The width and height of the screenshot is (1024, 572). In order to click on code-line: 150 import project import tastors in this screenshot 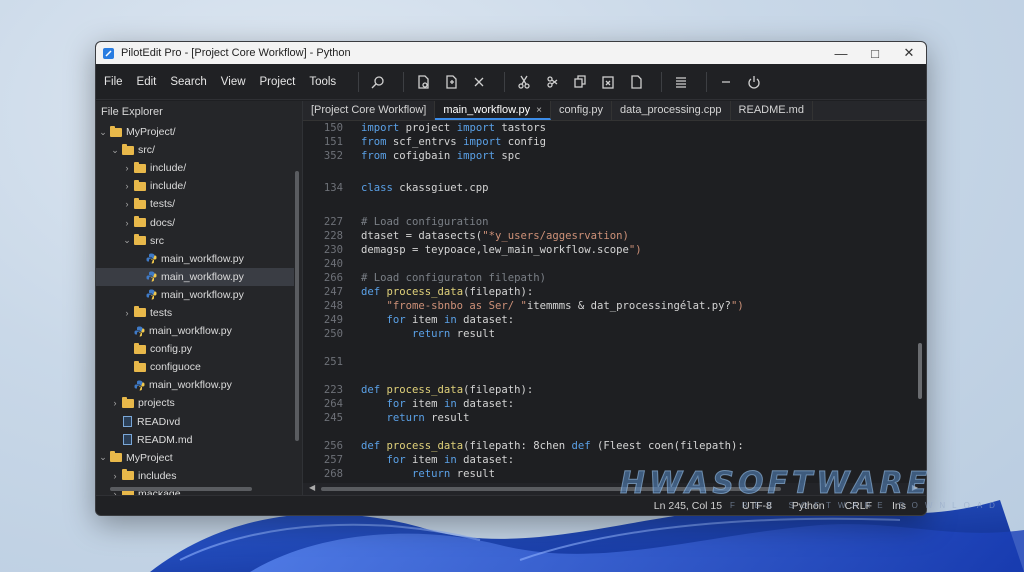, I will do `click(607, 129)`.